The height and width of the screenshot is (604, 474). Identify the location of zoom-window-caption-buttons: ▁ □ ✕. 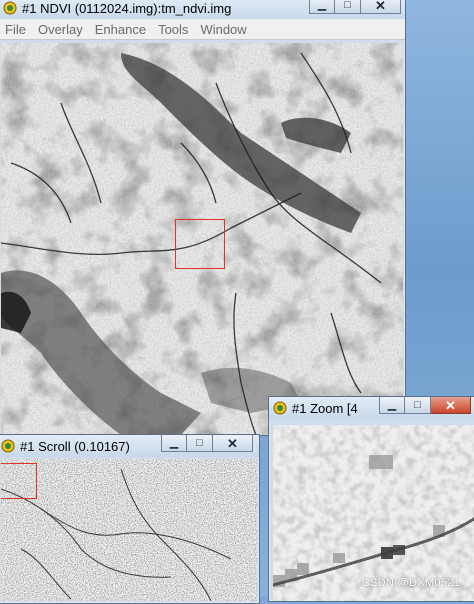
(425, 406).